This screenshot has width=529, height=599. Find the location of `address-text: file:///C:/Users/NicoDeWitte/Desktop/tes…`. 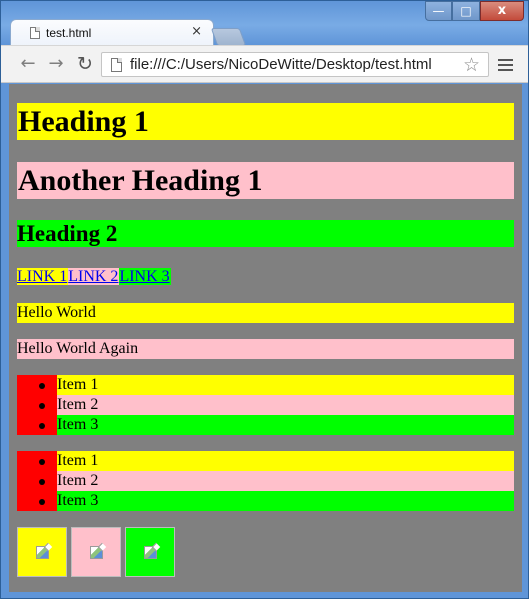

address-text: file:///C:/Users/NicoDeWitte/Desktop/tes… is located at coordinates (281, 64).